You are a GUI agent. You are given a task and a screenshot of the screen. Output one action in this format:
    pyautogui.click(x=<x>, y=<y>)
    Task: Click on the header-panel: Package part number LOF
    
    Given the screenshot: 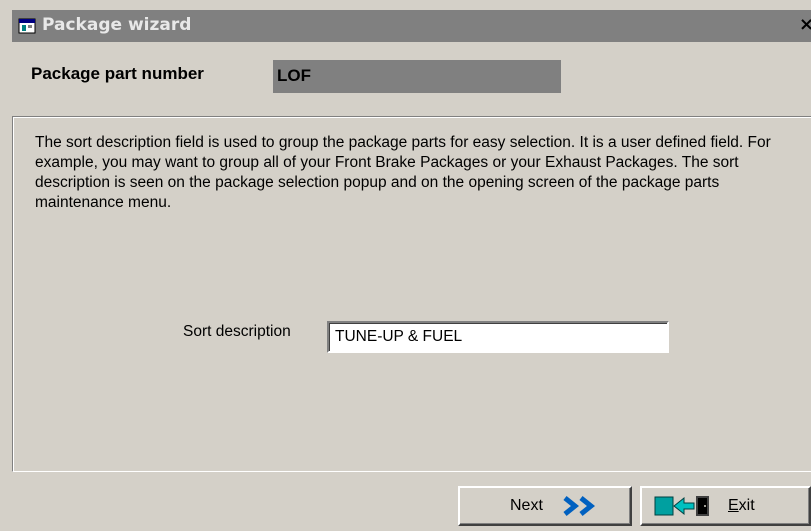 What is the action you would take?
    pyautogui.click(x=411, y=77)
    